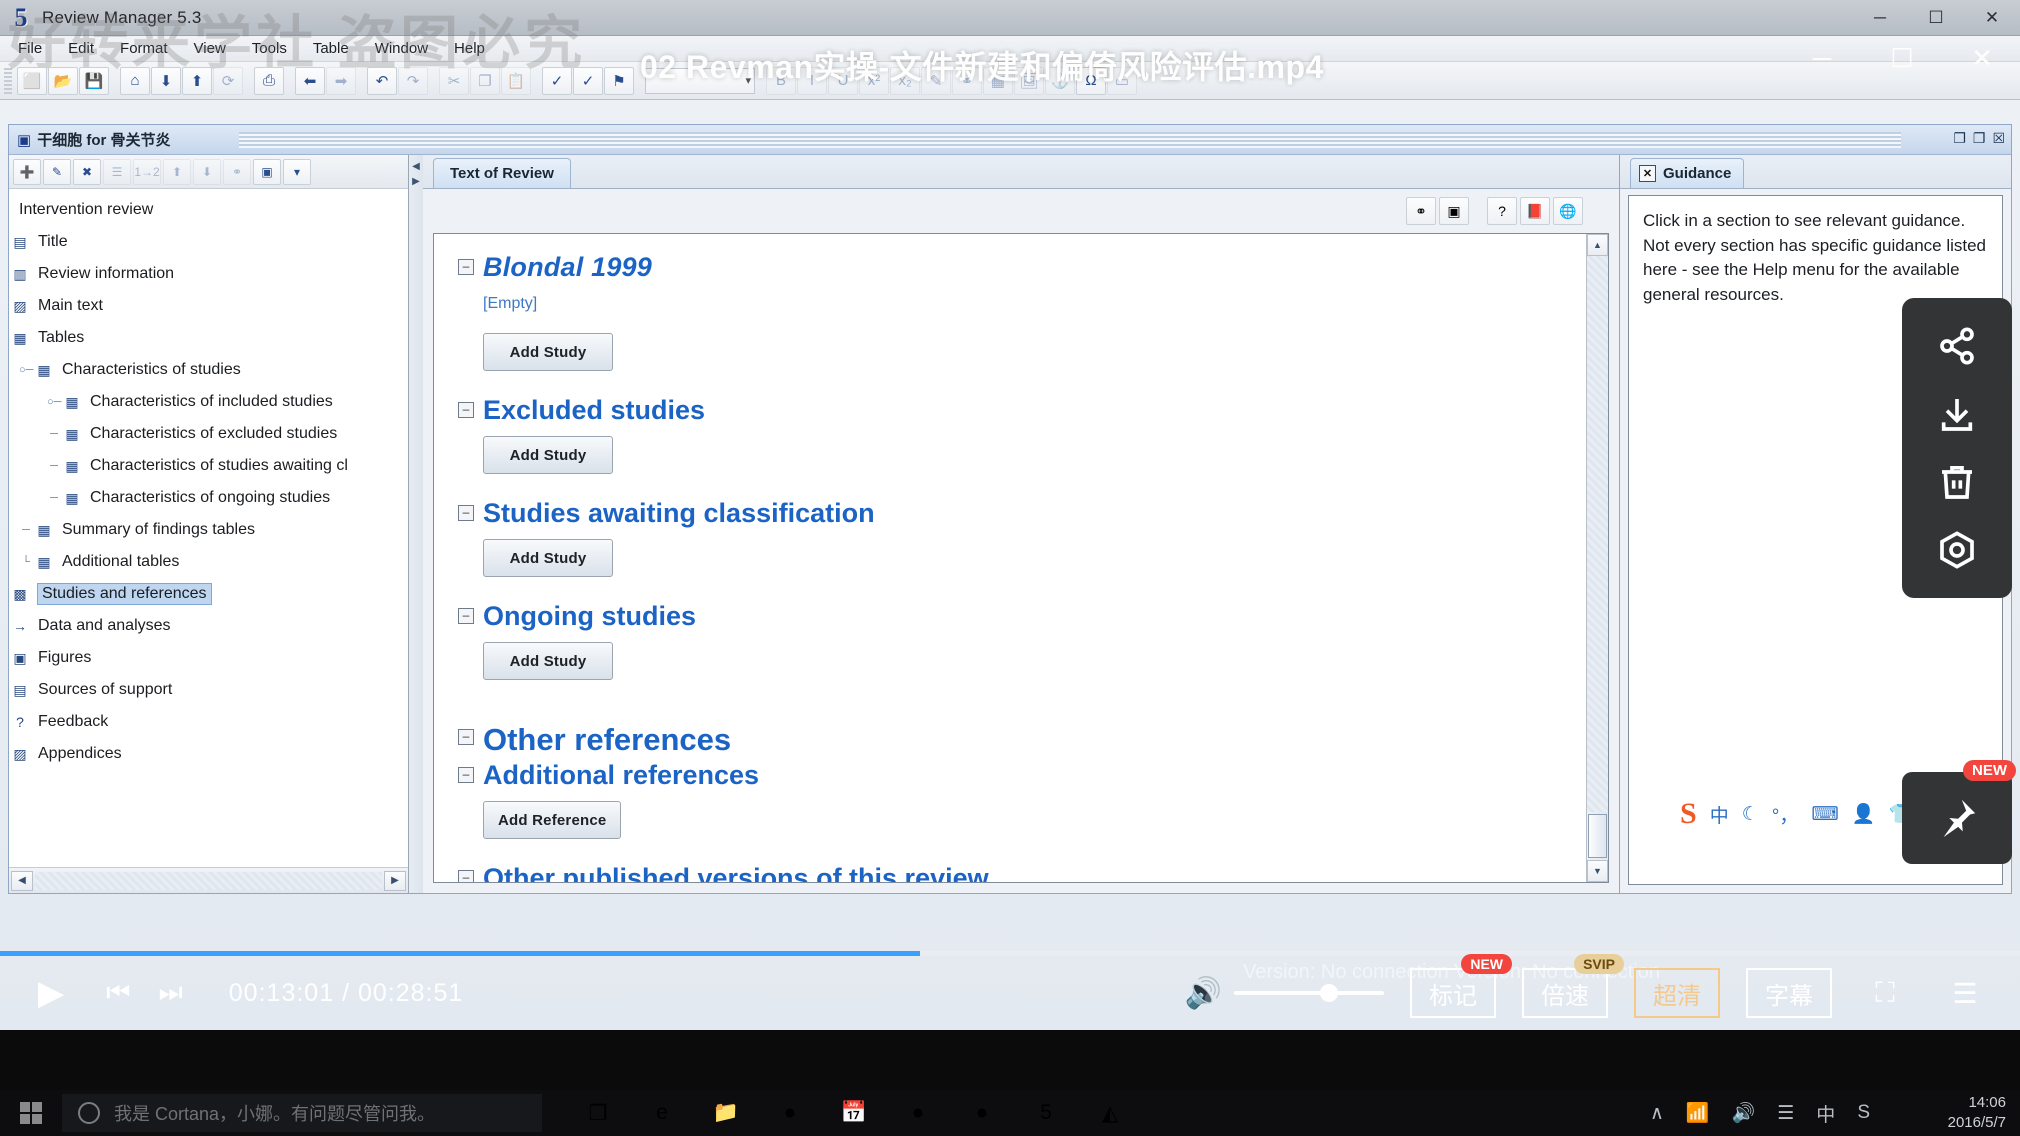  I want to click on download-icon, so click(1957, 414).